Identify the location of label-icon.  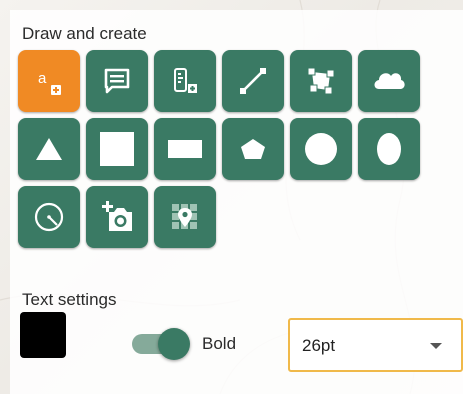
(185, 81).